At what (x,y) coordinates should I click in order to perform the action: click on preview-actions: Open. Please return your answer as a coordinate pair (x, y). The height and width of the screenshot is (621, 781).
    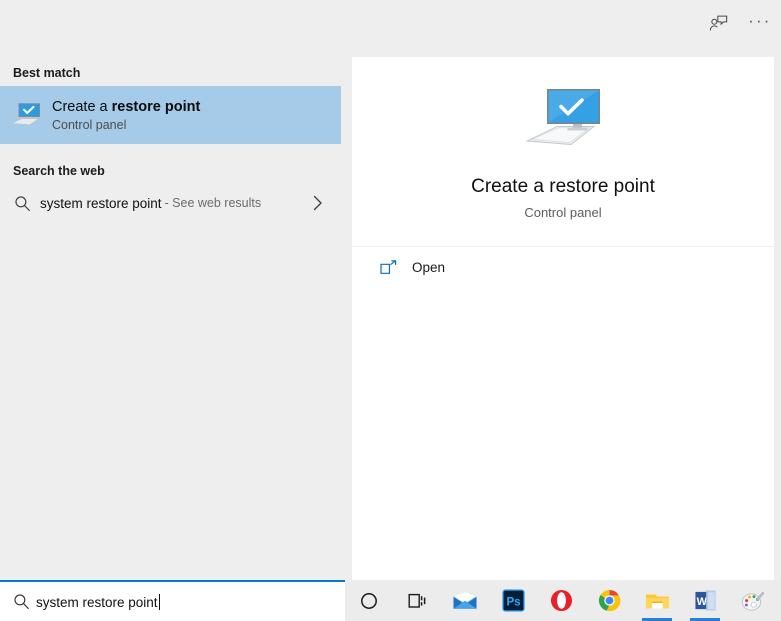
    Looking at the image, I should click on (563, 267).